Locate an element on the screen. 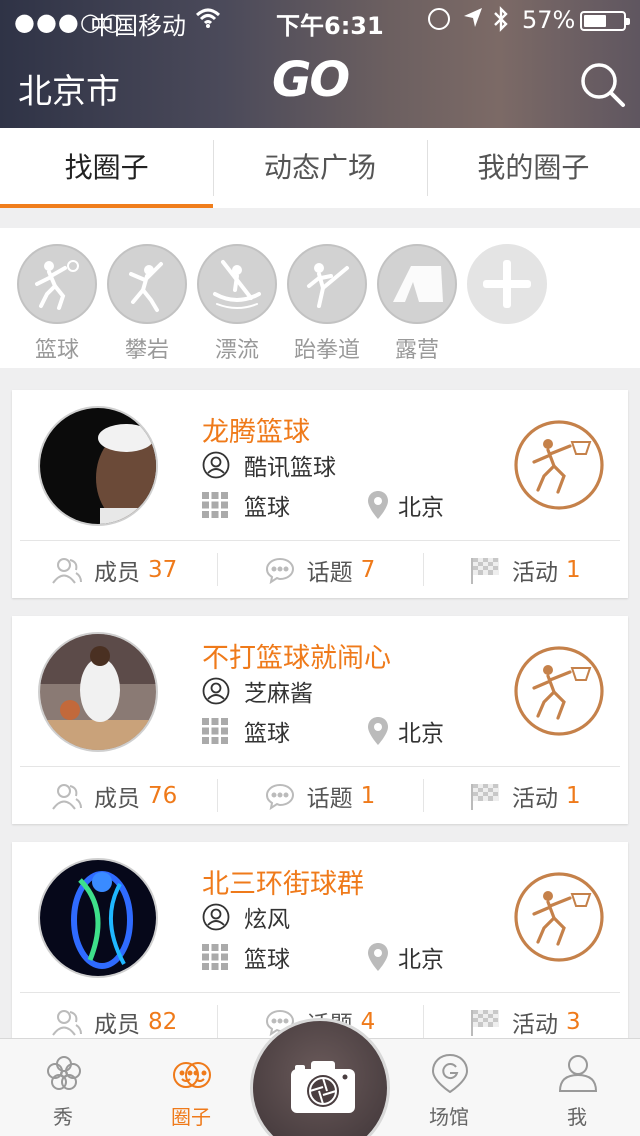 The height and width of the screenshot is (1136, 640). topics-stat: 话题 1 is located at coordinates (319, 795).